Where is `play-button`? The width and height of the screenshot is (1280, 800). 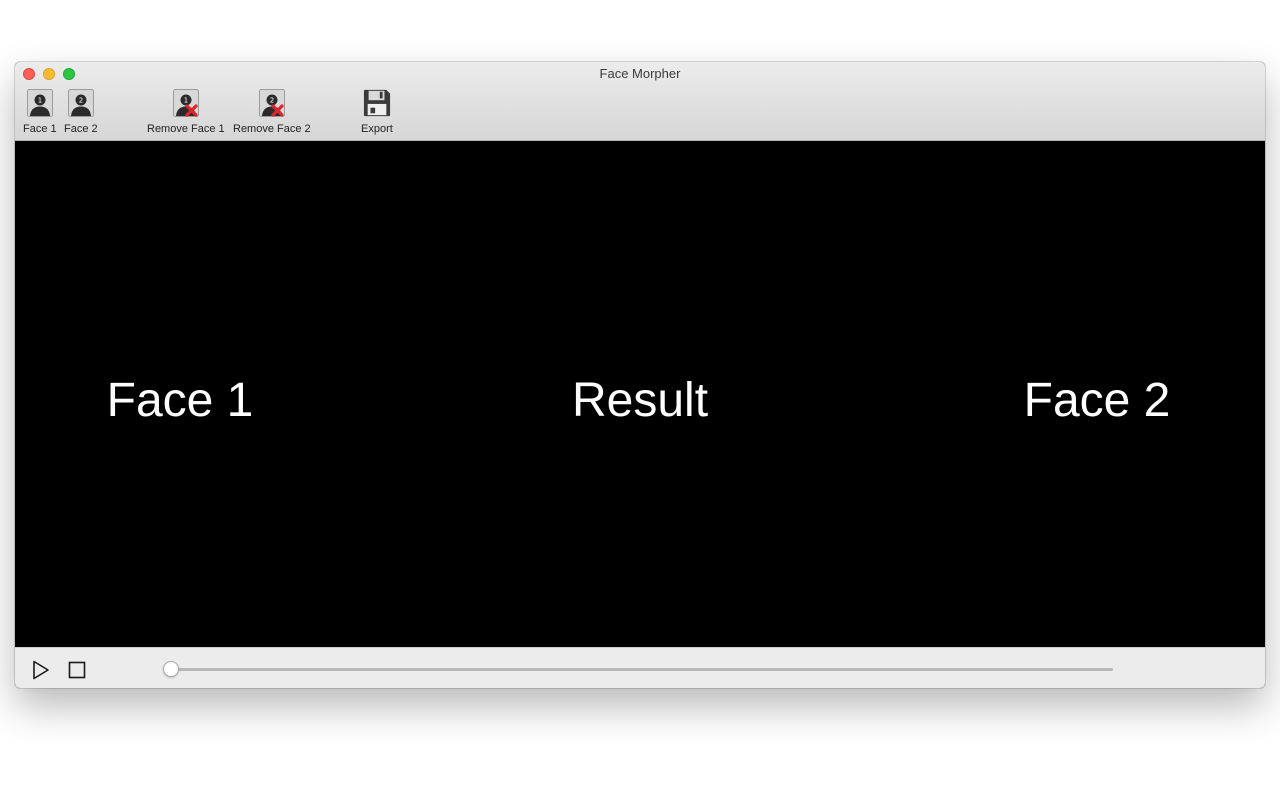 play-button is located at coordinates (41, 670).